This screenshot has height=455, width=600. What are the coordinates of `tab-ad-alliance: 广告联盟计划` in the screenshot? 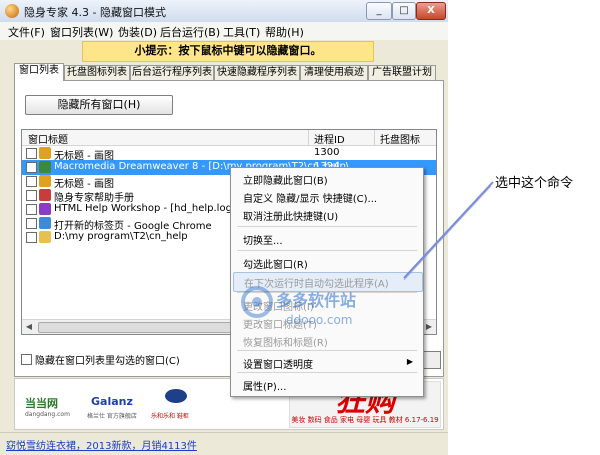 It's located at (402, 72).